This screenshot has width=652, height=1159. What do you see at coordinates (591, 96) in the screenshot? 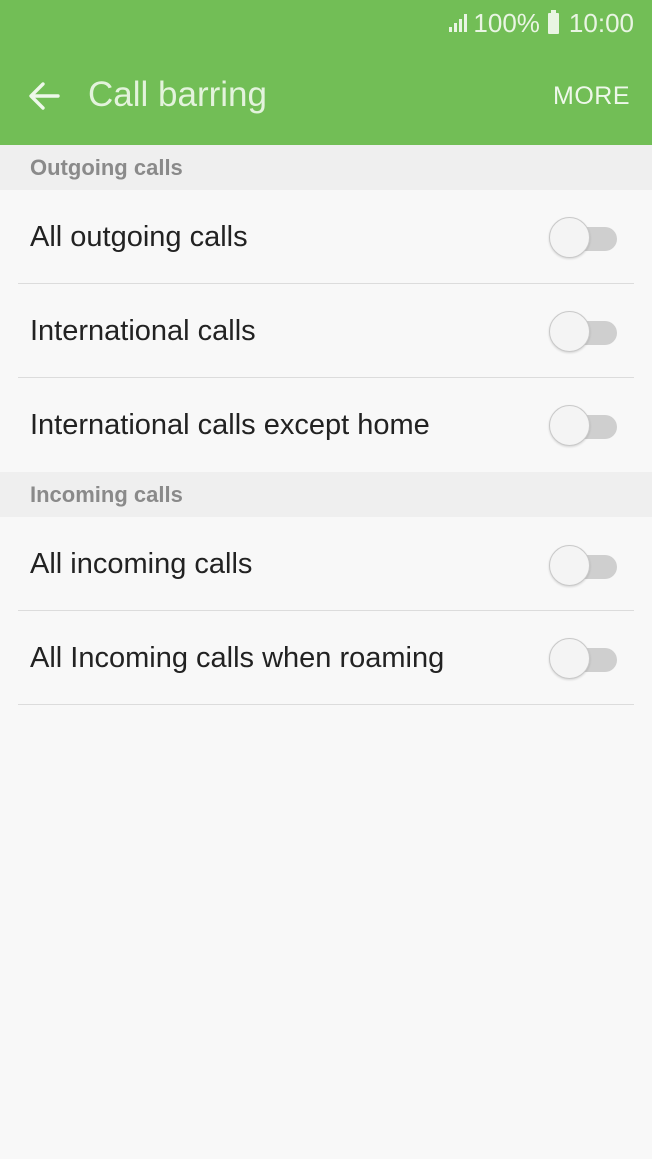
I see `more-button: MORE` at bounding box center [591, 96].